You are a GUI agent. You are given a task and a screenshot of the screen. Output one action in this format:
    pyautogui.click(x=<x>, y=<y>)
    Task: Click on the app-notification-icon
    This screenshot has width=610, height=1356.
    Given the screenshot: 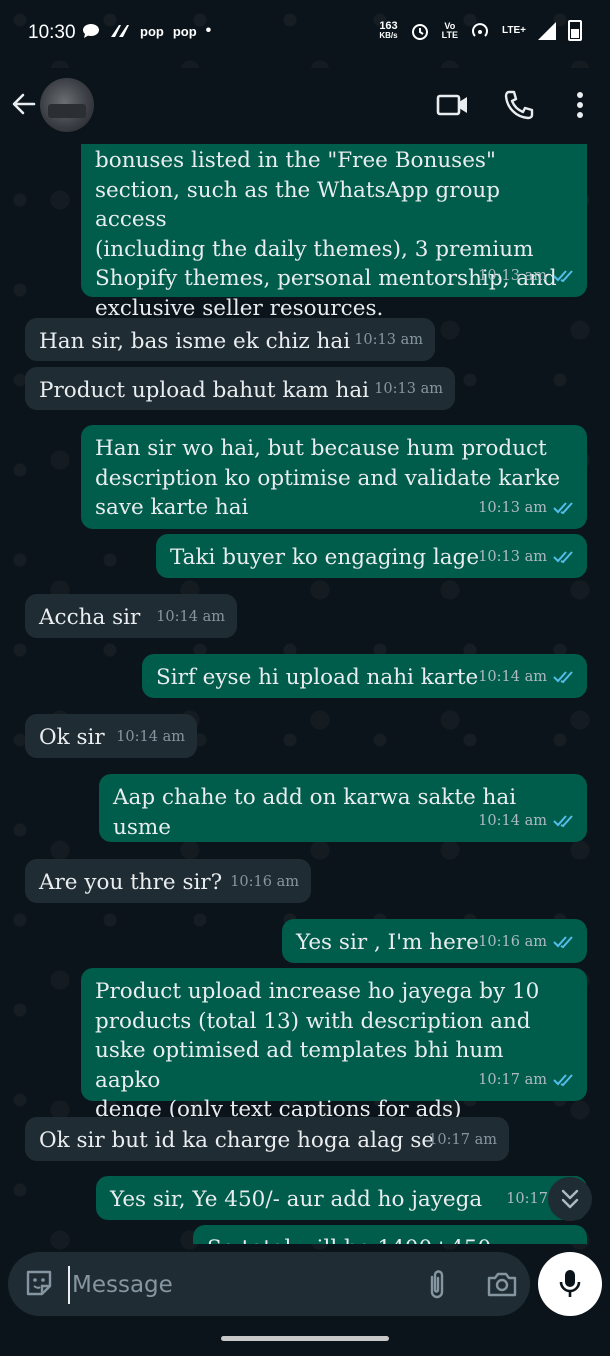 What is the action you would take?
    pyautogui.click(x=120, y=31)
    